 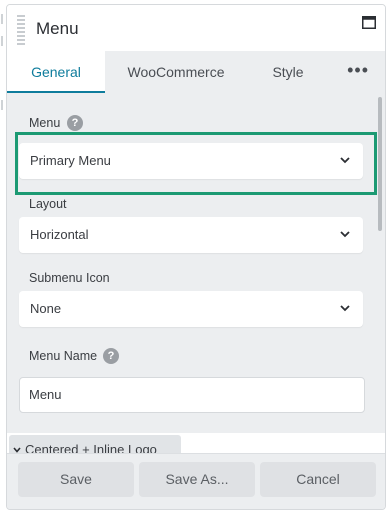 What do you see at coordinates (63, 356) in the screenshot?
I see `menu-name-label: Menu Name` at bounding box center [63, 356].